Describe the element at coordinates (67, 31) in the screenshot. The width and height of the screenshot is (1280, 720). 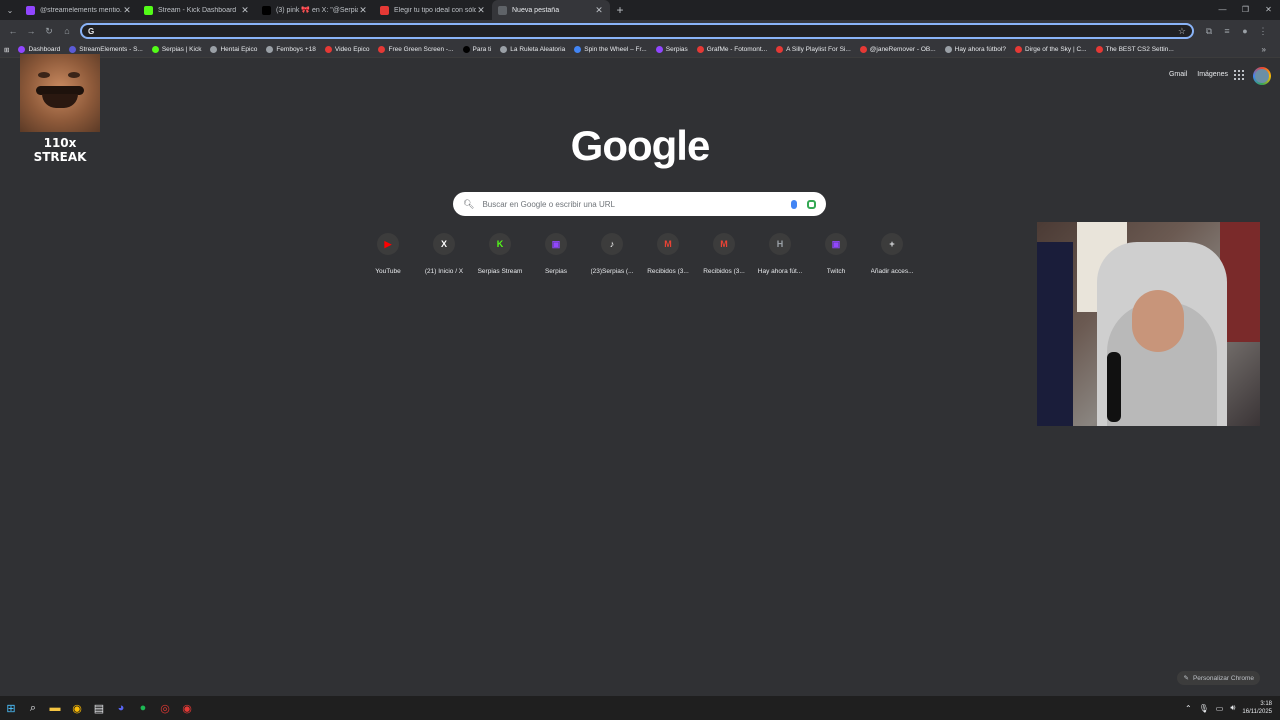
I see `home-icon: ⌂` at that location.